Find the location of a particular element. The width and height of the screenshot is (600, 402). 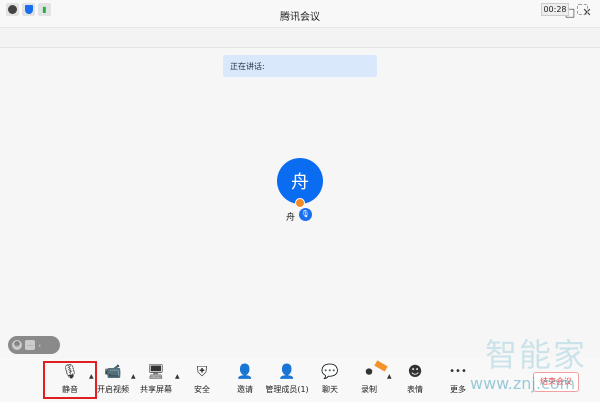

more-icon: ••• is located at coordinates (458, 371).